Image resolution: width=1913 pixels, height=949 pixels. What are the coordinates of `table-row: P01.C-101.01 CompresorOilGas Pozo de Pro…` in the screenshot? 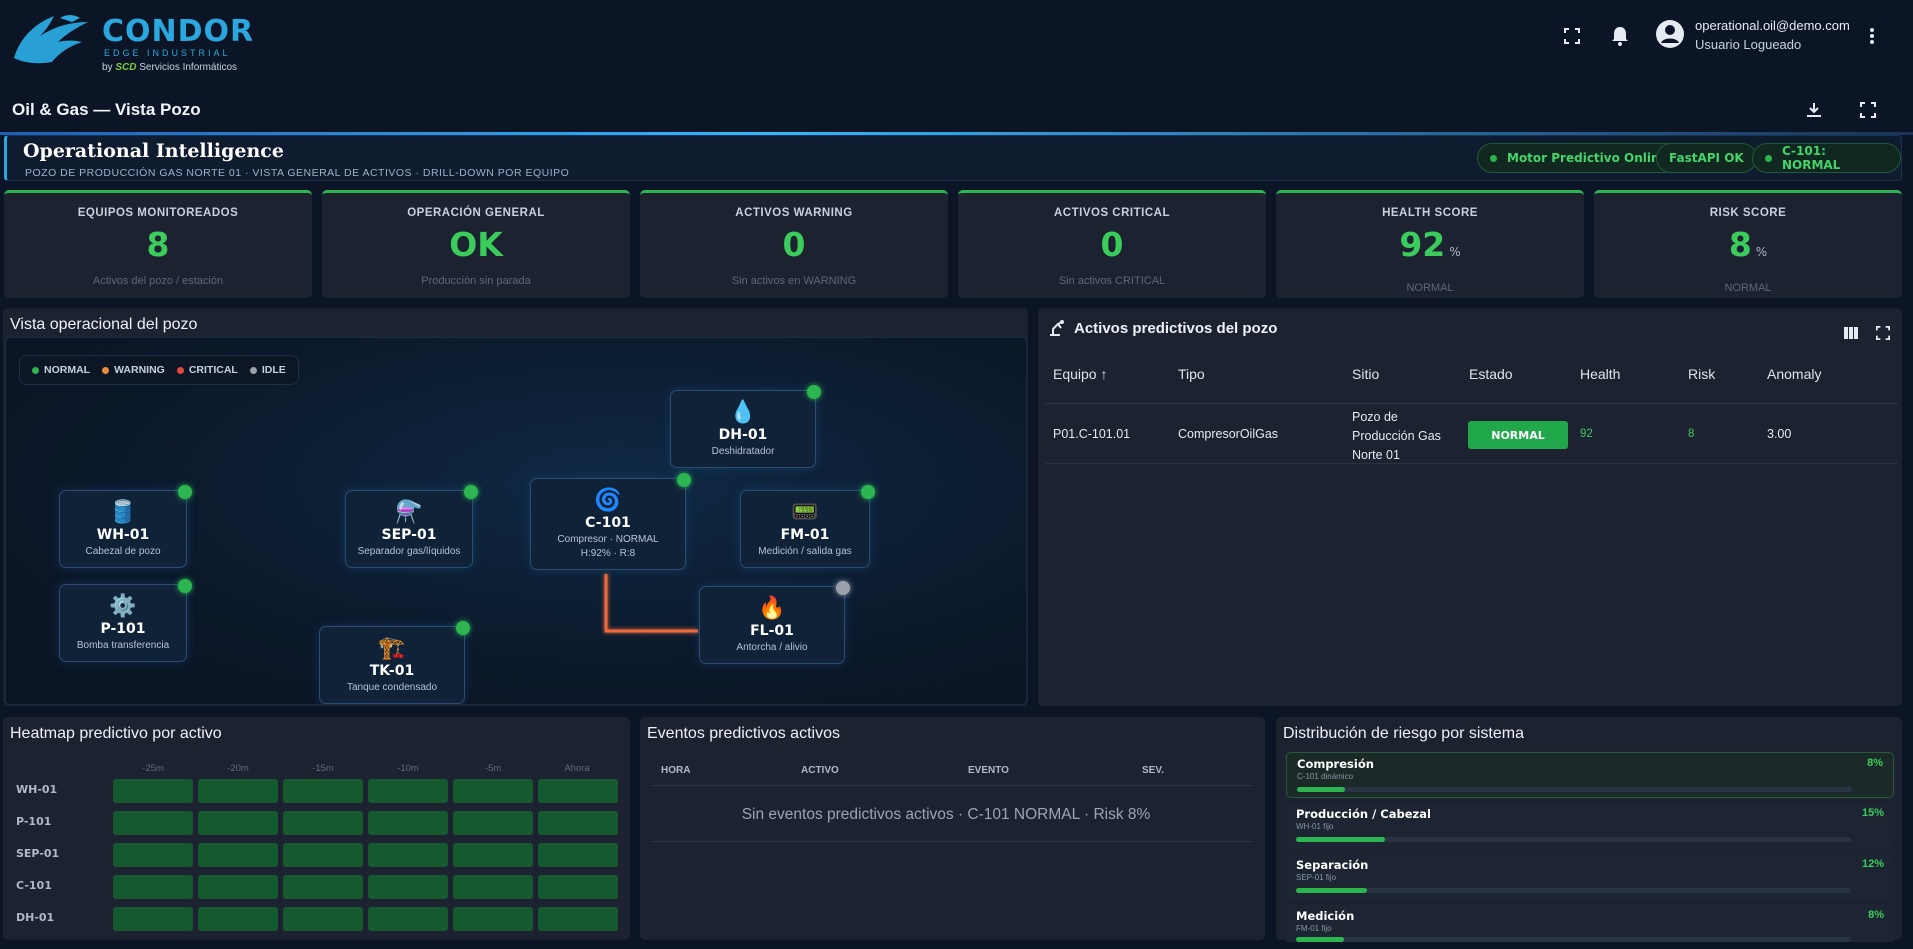 It's located at (1471, 434).